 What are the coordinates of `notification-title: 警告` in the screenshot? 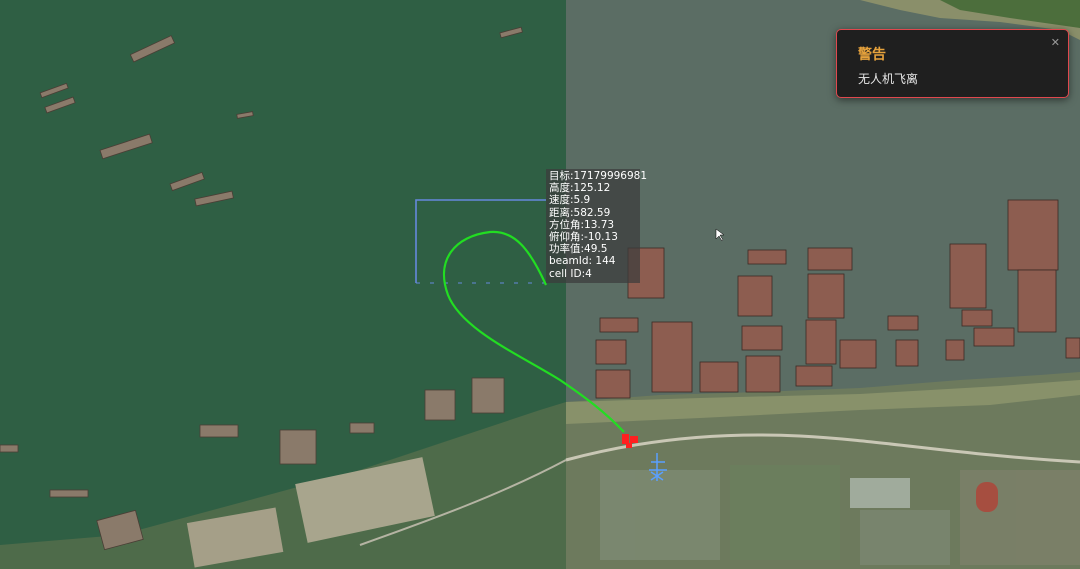 It's located at (872, 55).